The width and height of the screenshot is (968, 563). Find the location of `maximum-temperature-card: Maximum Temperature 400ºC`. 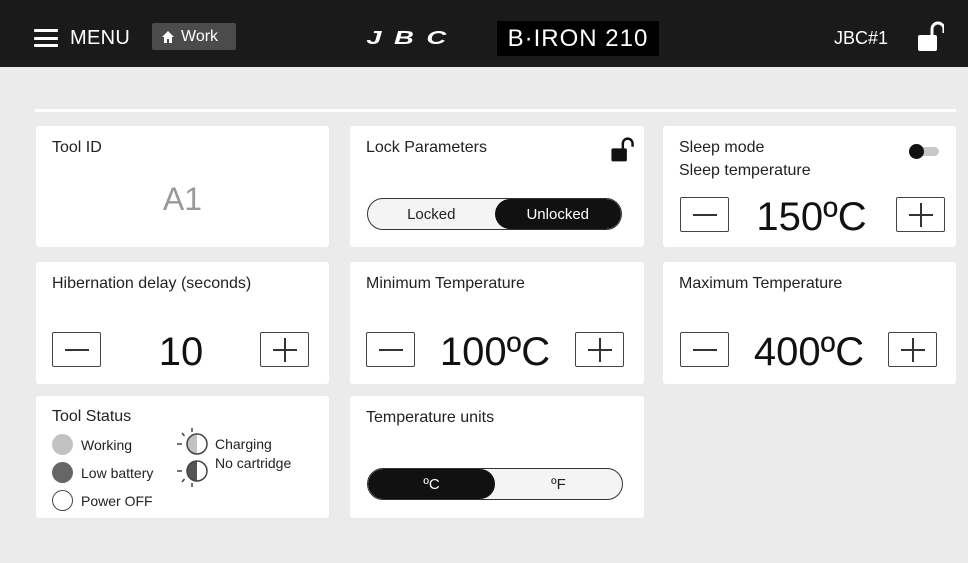

maximum-temperature-card: Maximum Temperature 400ºC is located at coordinates (809, 323).